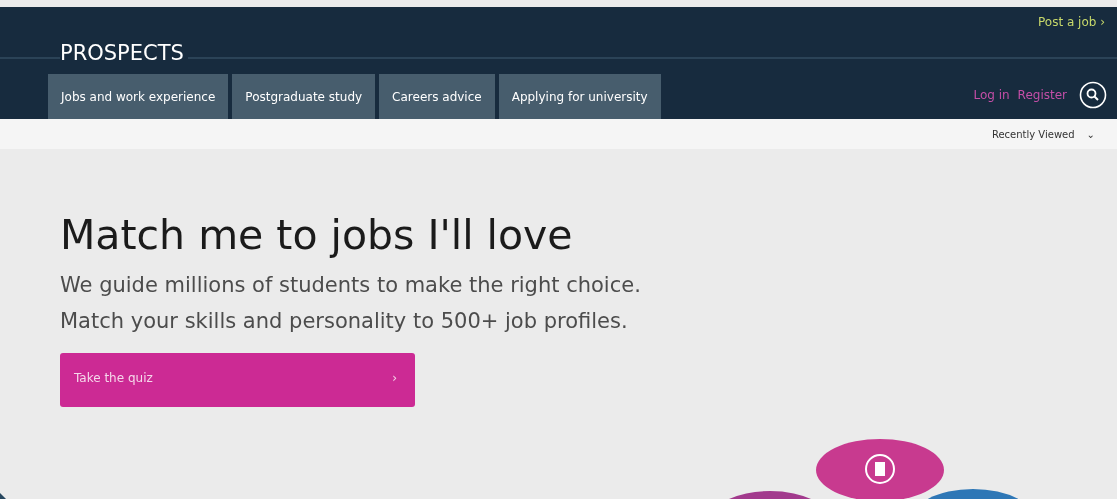  I want to click on nav-tab: Applying for university, so click(579, 96).